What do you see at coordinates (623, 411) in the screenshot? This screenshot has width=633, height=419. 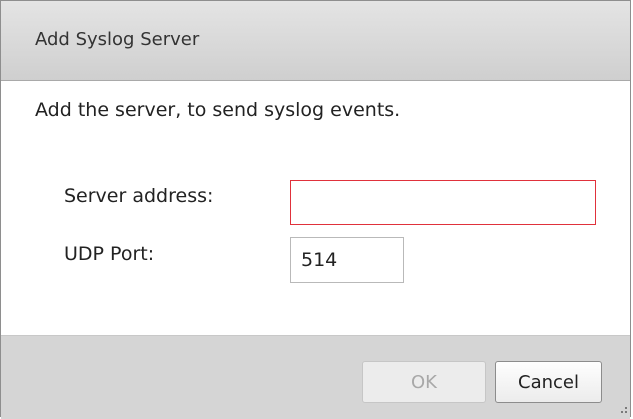 I see `resize-grip-icon` at bounding box center [623, 411].